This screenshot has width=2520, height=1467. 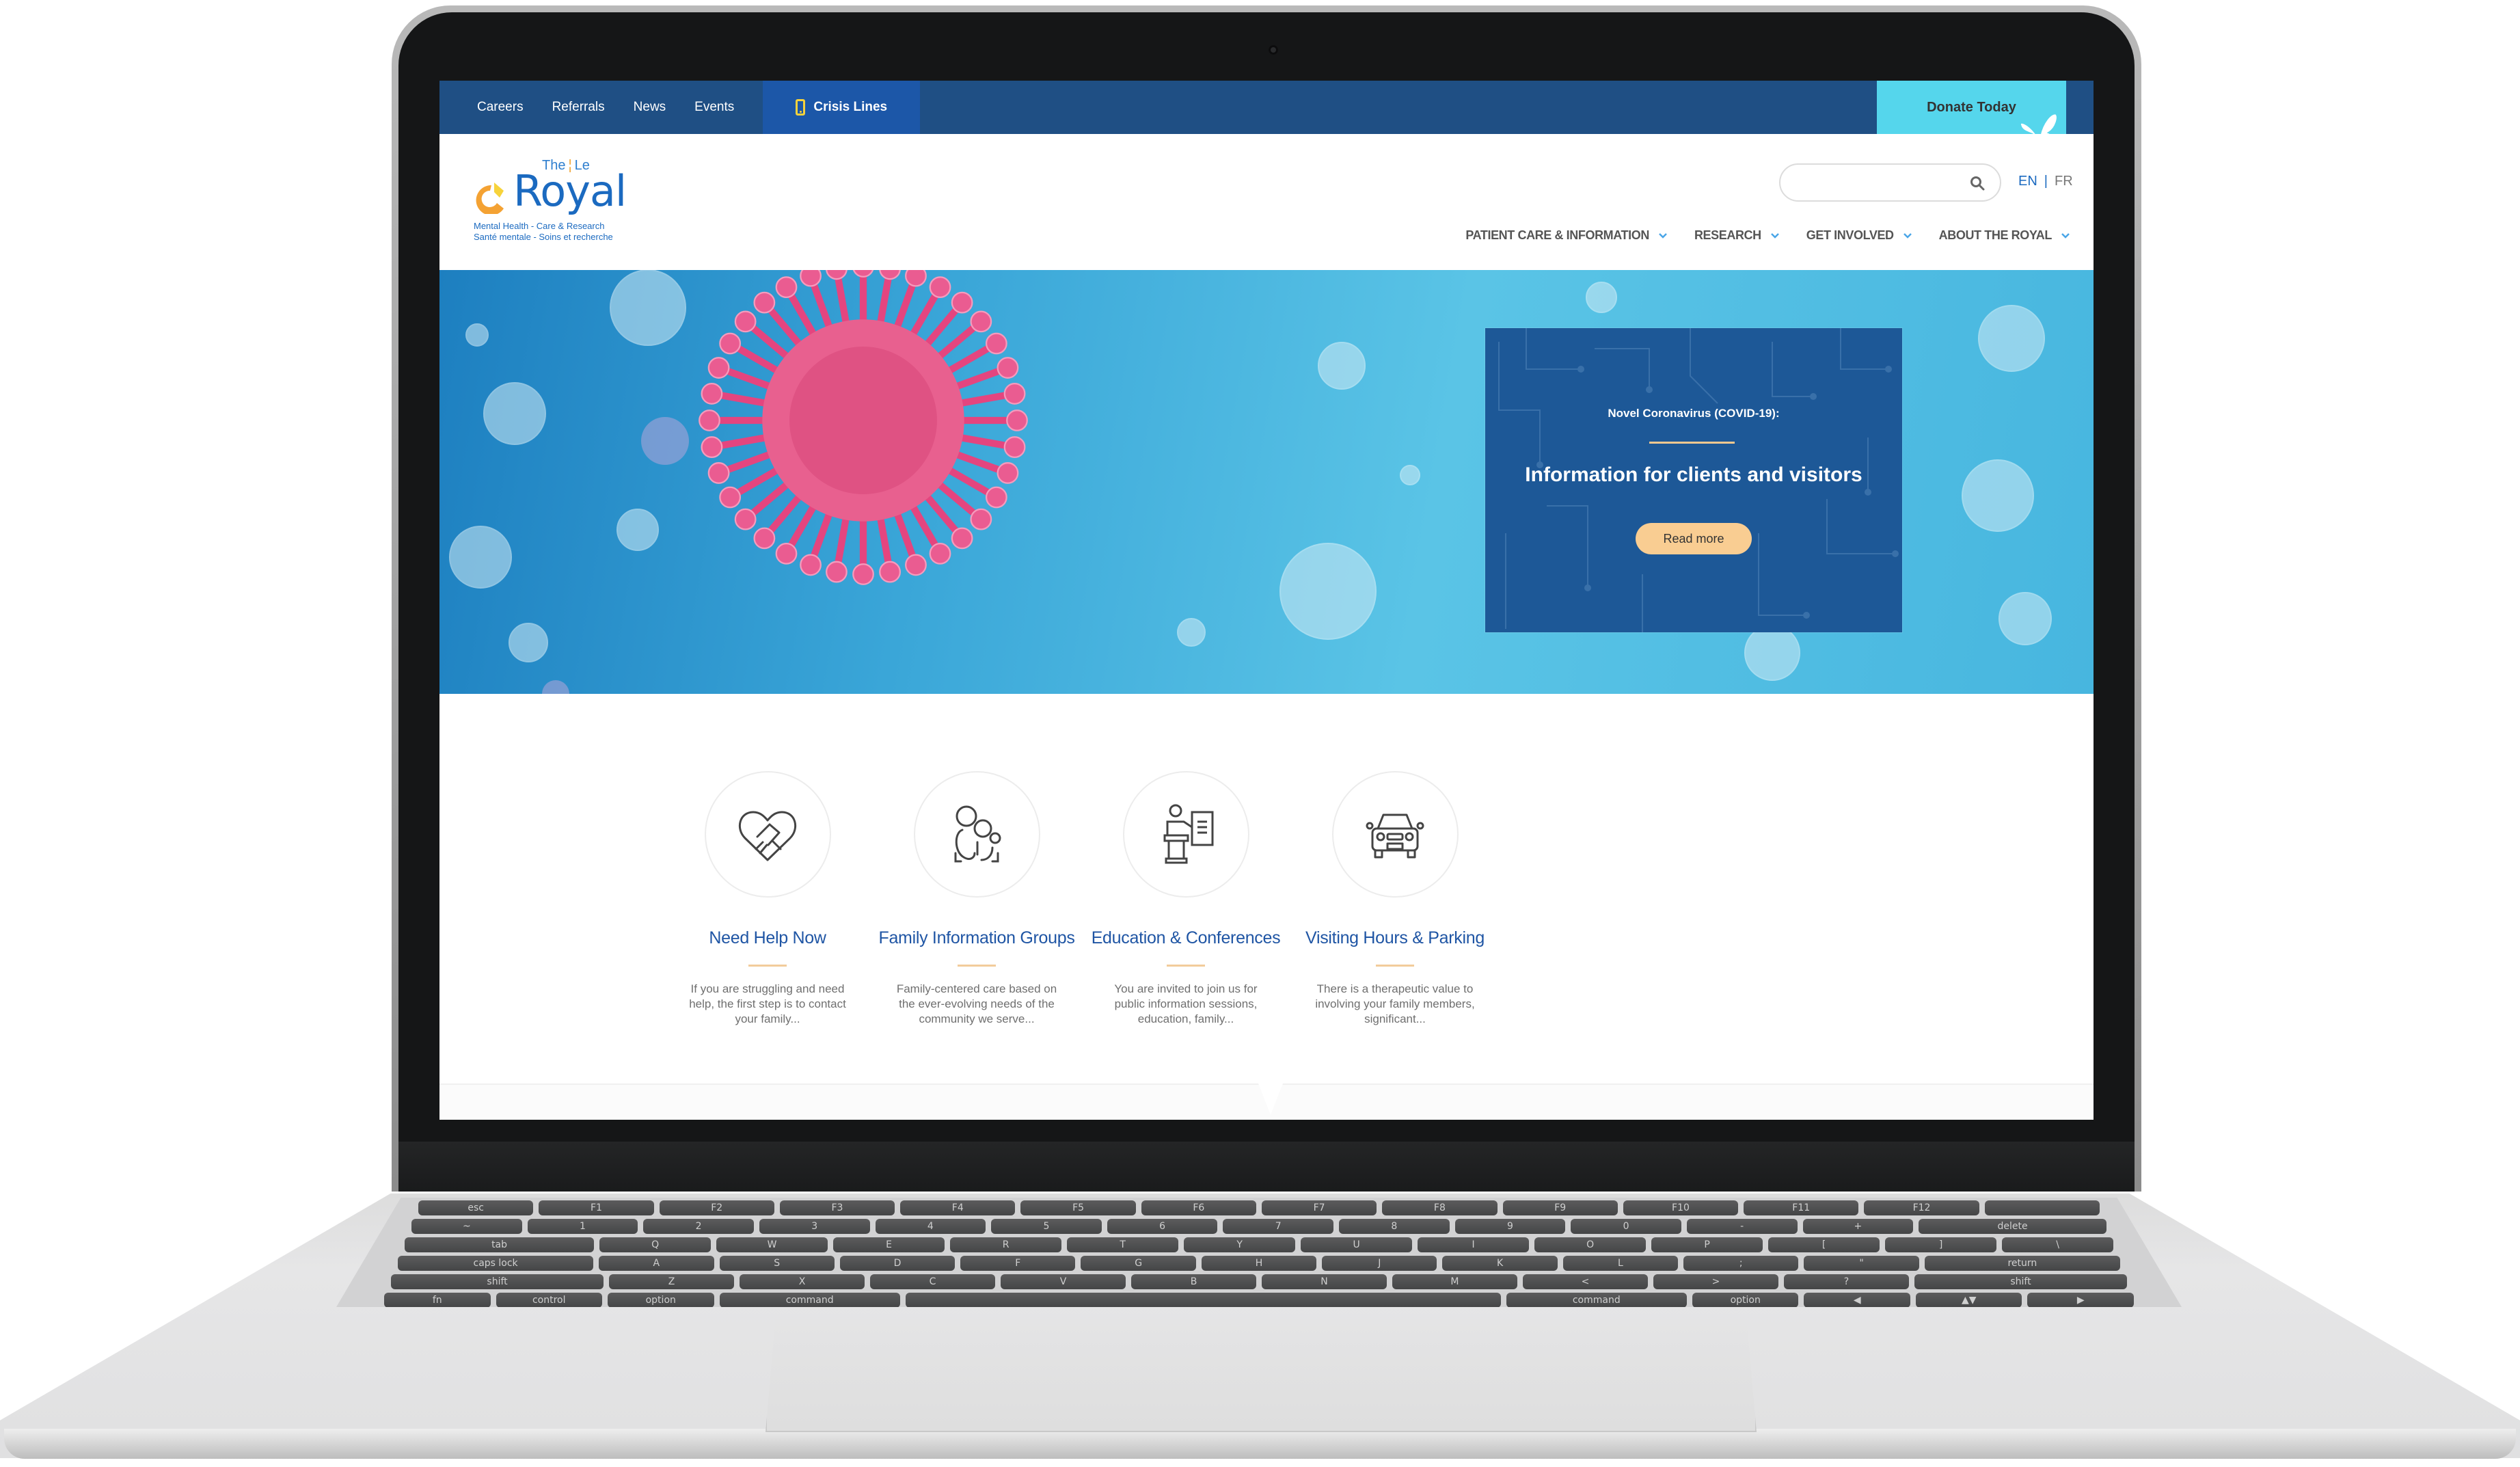 What do you see at coordinates (1694, 413) in the screenshot?
I see `covid-kicker: Novel Coronavirus (COVID-19):` at bounding box center [1694, 413].